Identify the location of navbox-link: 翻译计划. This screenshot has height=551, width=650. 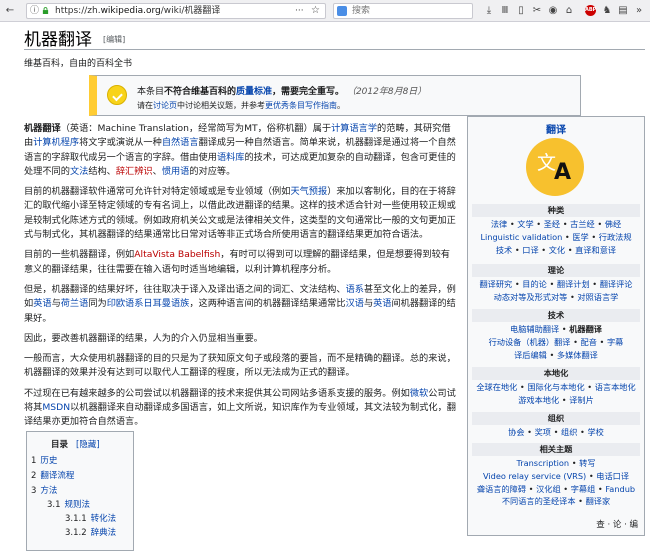
(573, 284).